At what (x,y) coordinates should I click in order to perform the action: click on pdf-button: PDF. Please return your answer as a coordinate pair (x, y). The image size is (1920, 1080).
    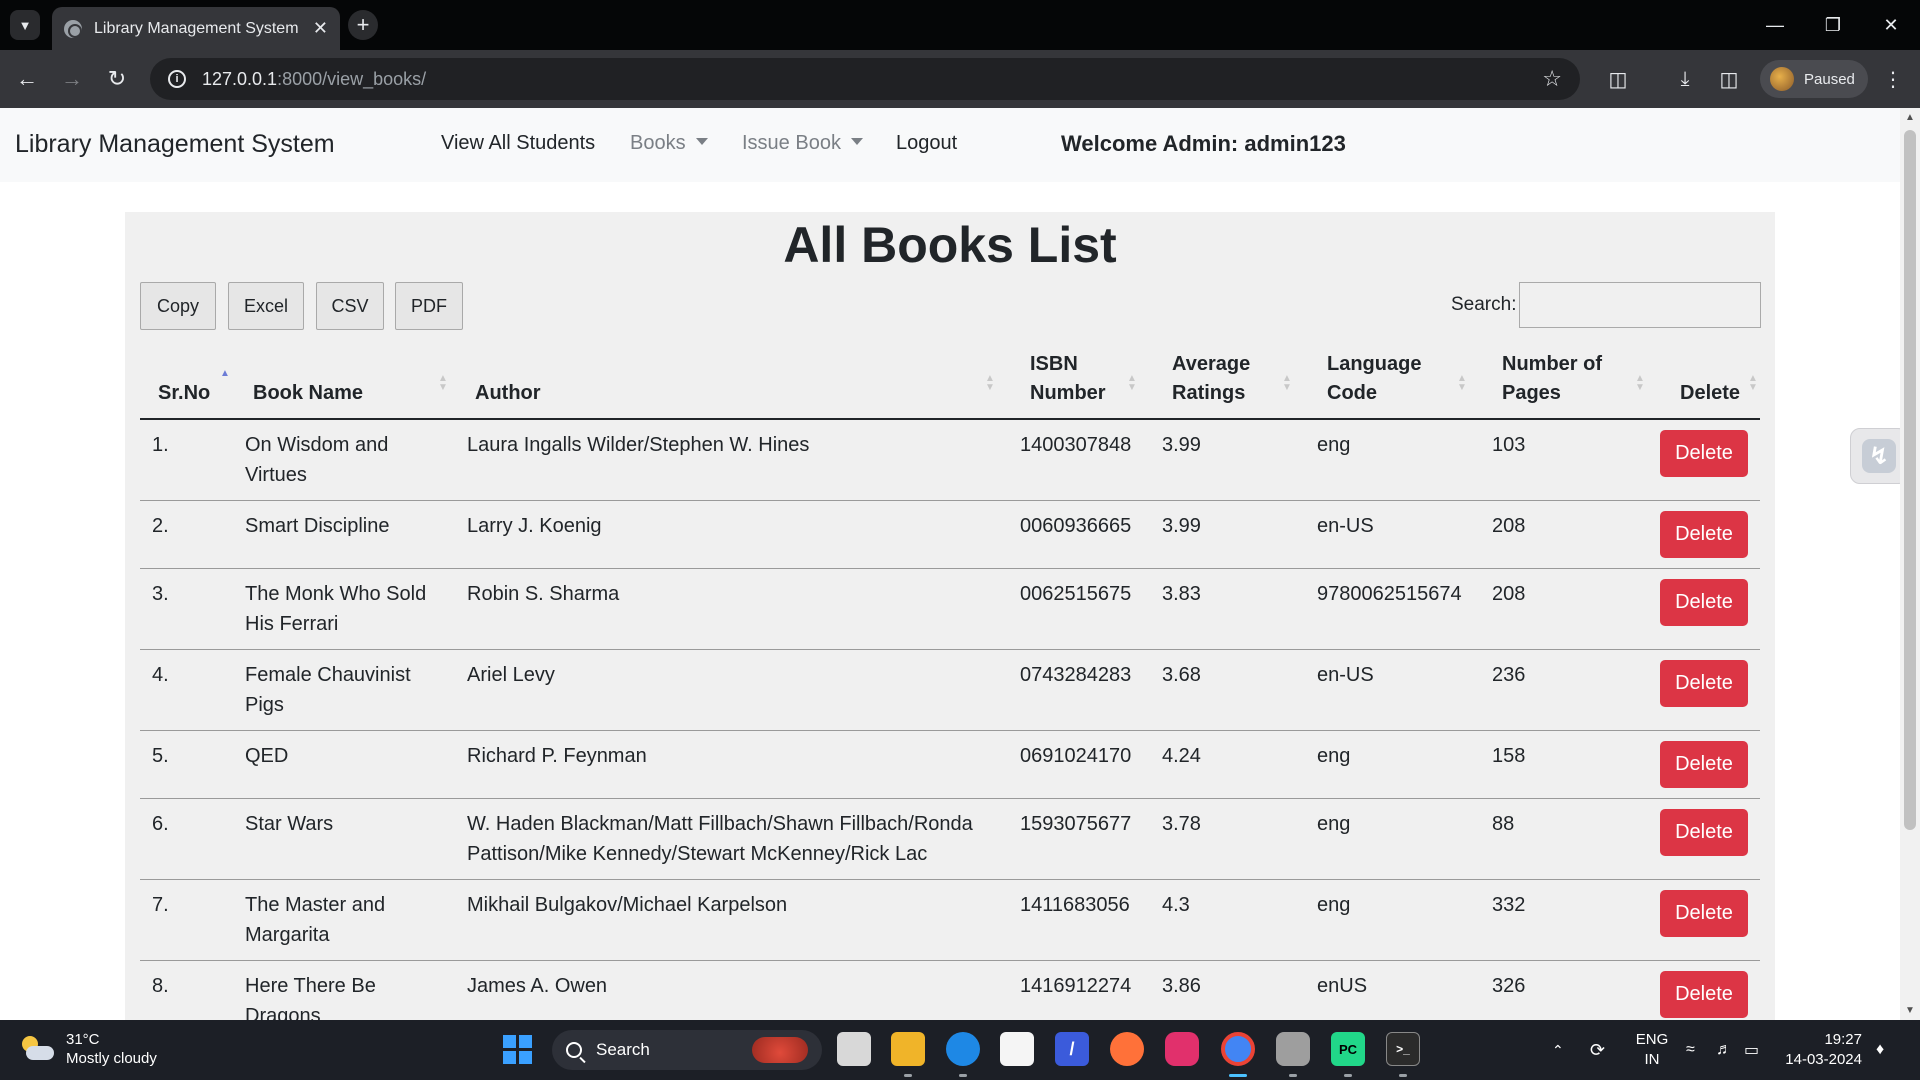
    Looking at the image, I should click on (429, 306).